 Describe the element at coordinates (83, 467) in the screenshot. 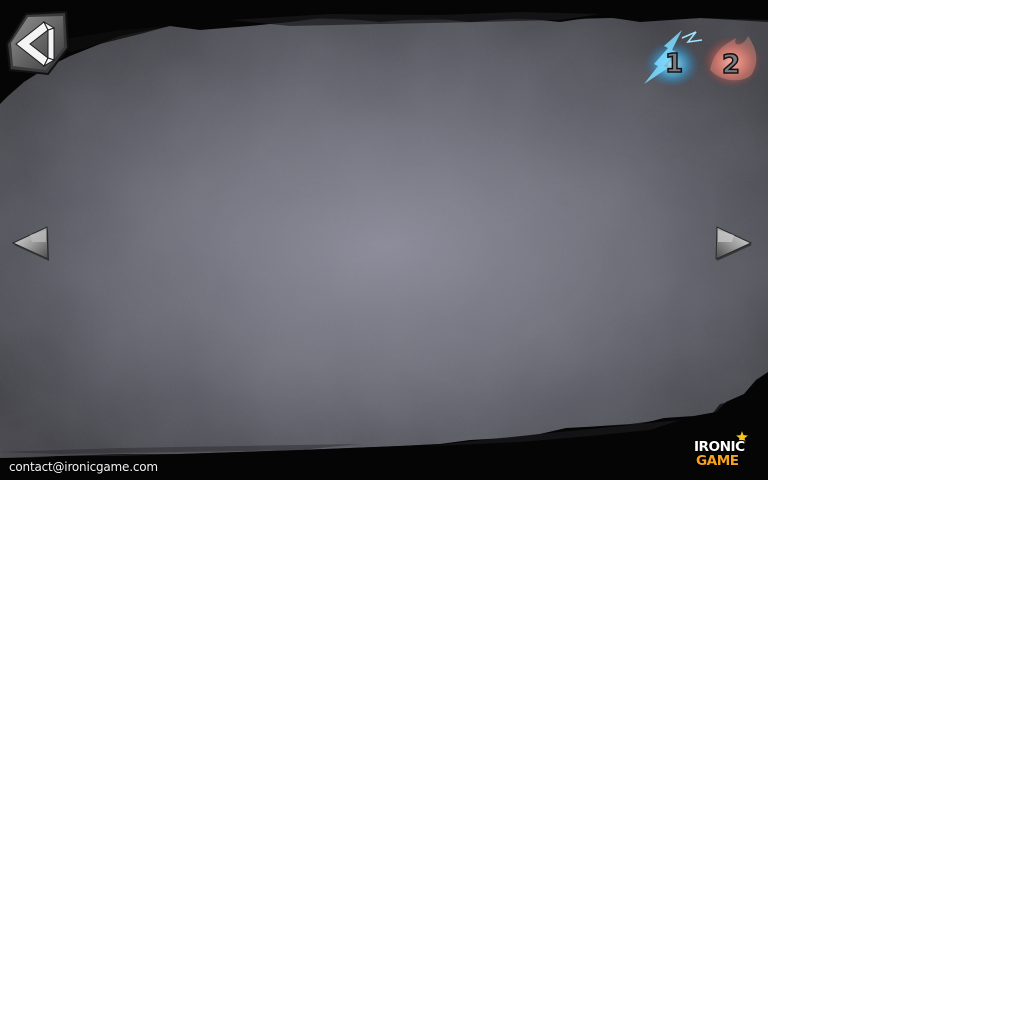

I see `contact-email-link: contact@ironicgame.com` at that location.